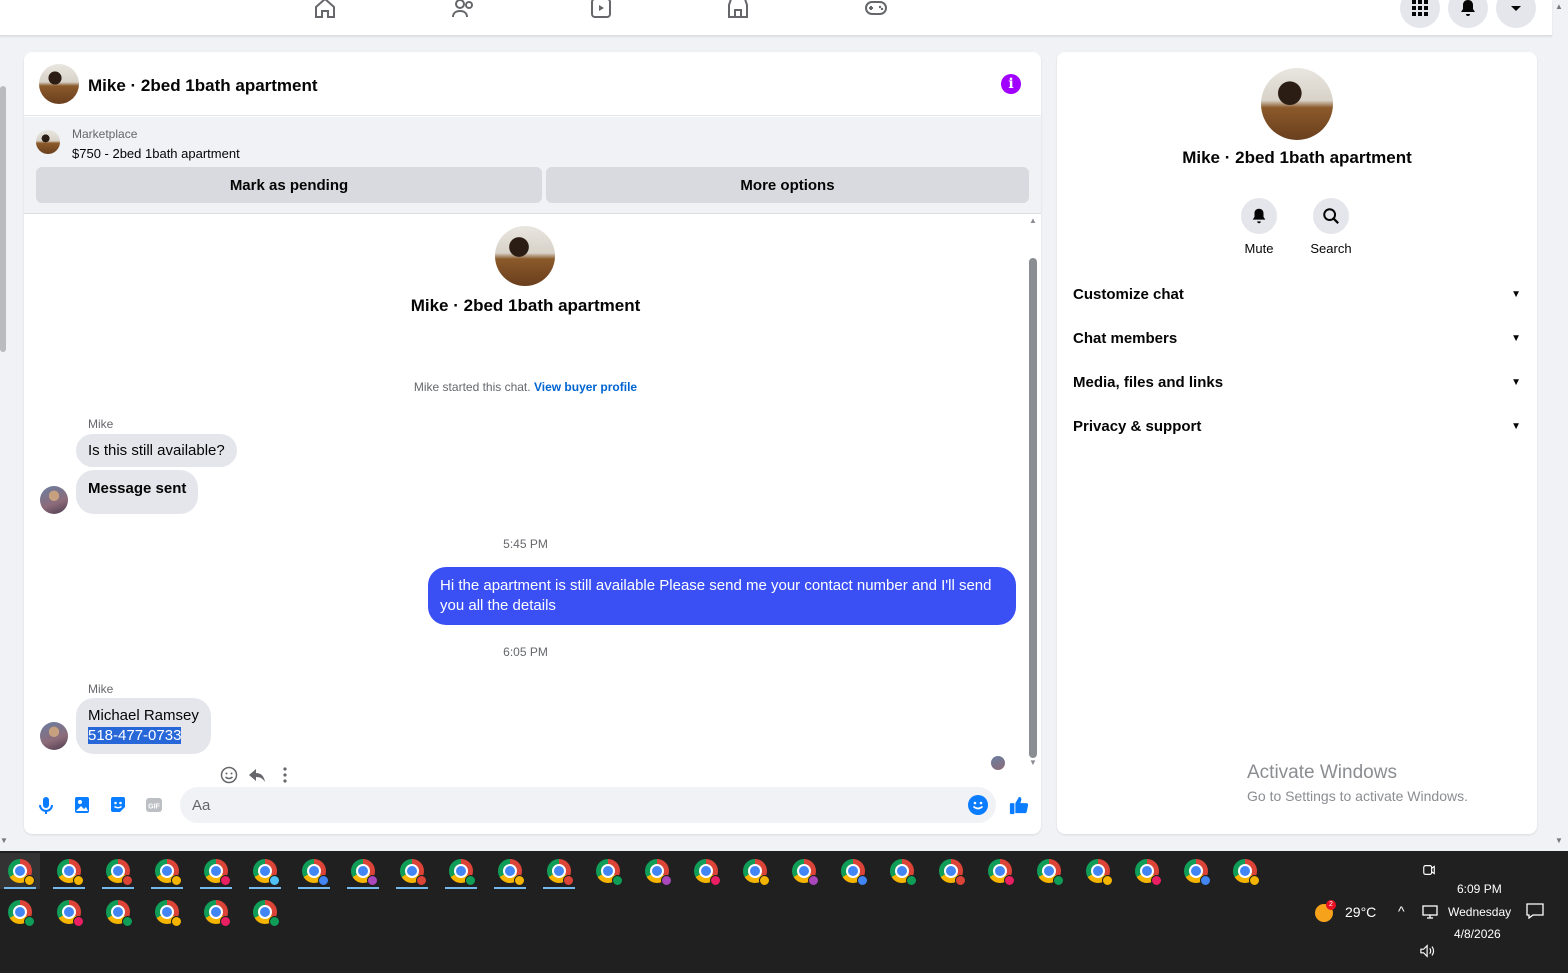 The height and width of the screenshot is (973, 1568). Describe the element at coordinates (1559, 6) in the screenshot. I see `right-scroll-up-arrow: ▲` at that location.